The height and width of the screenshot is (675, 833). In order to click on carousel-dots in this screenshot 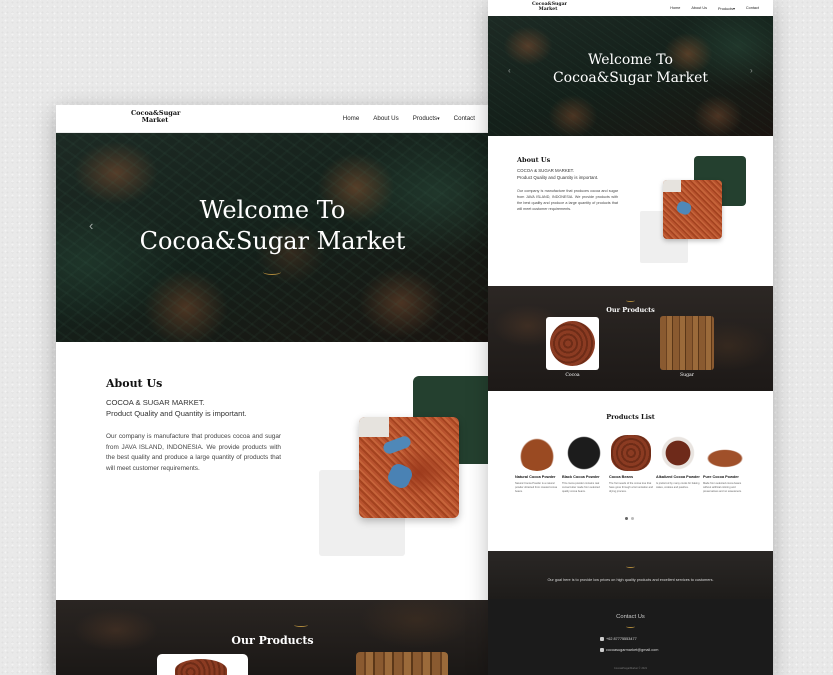, I will do `click(629, 518)`.